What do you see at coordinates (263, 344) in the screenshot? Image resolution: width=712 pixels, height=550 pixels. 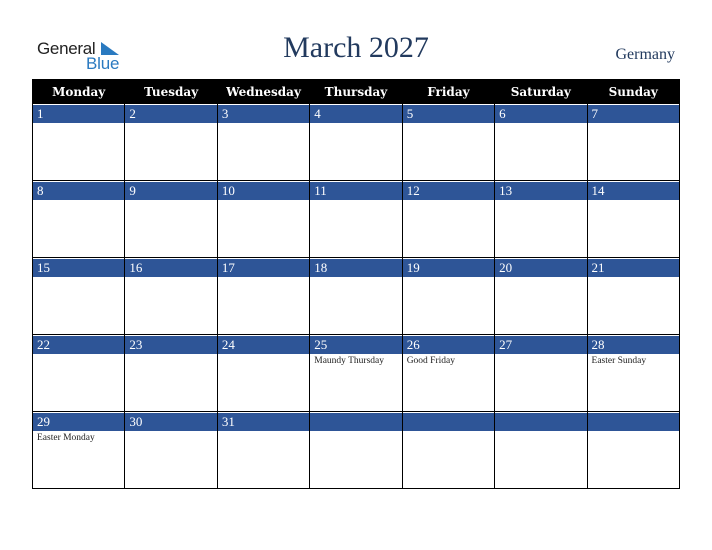 I see `day-number: 24` at bounding box center [263, 344].